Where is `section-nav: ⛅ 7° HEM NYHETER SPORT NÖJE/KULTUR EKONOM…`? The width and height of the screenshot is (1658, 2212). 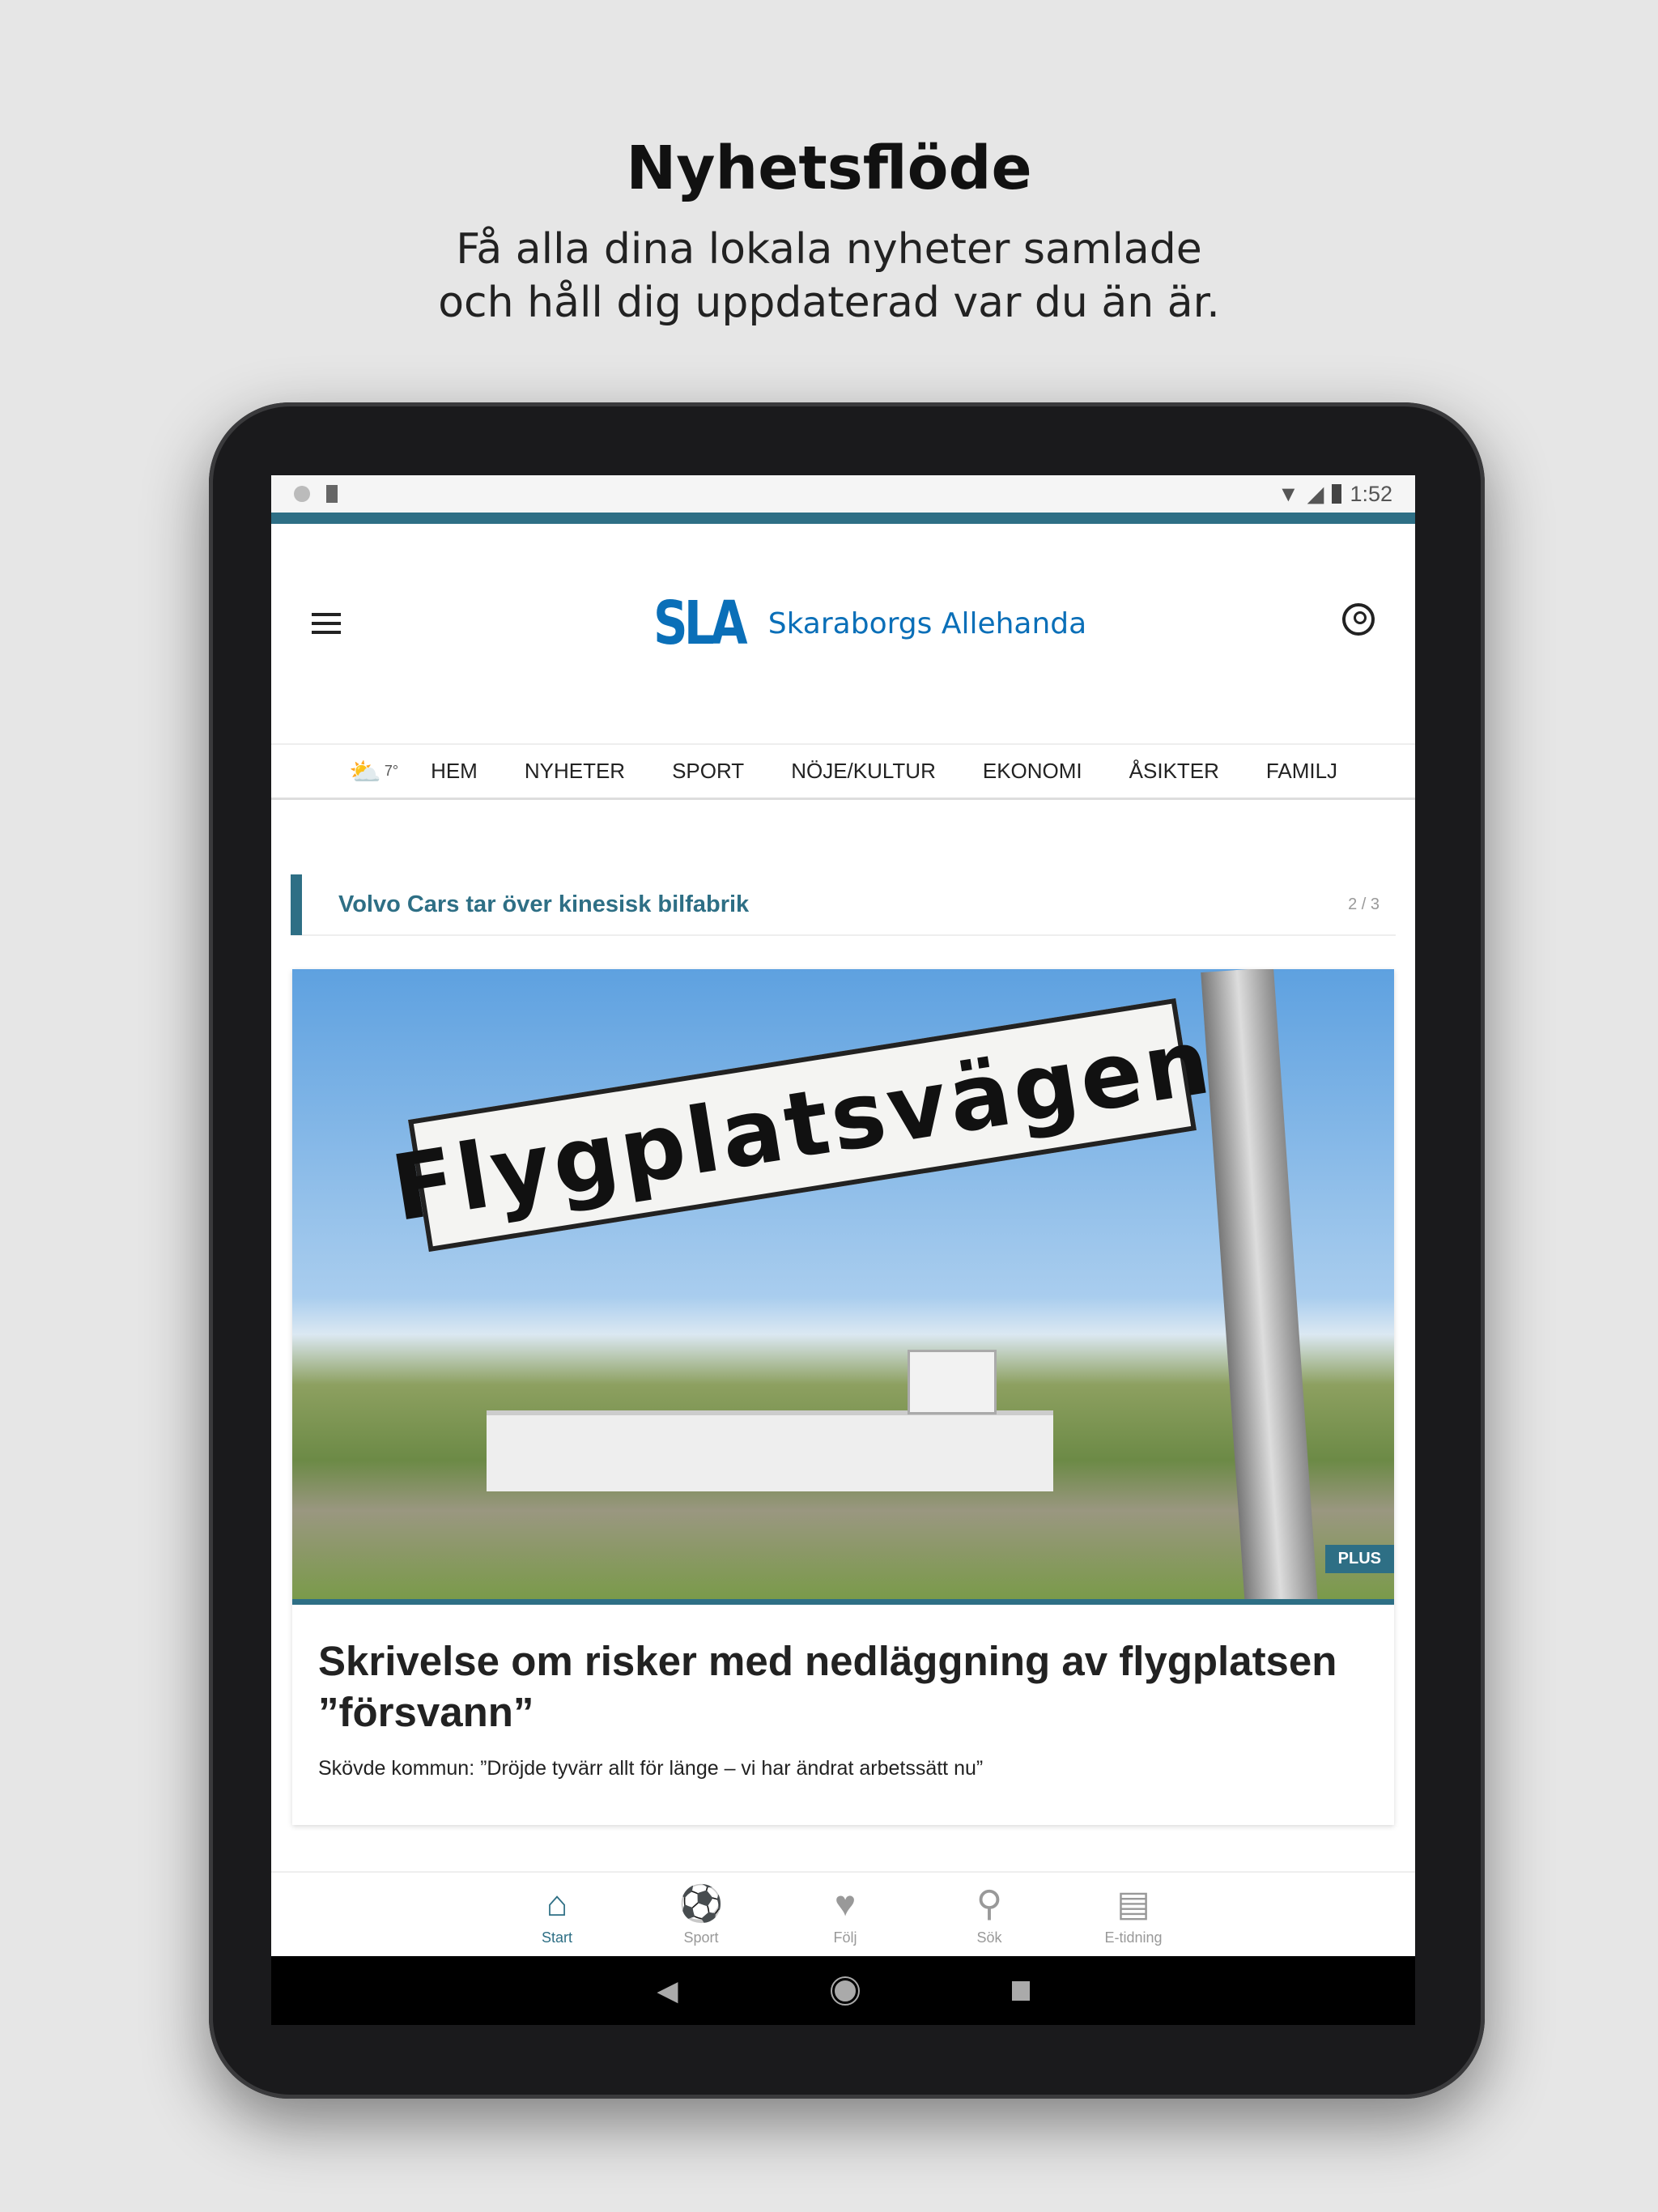 section-nav: ⛅ 7° HEM NYHETER SPORT NÖJE/KULTUR EKONOM… is located at coordinates (843, 772).